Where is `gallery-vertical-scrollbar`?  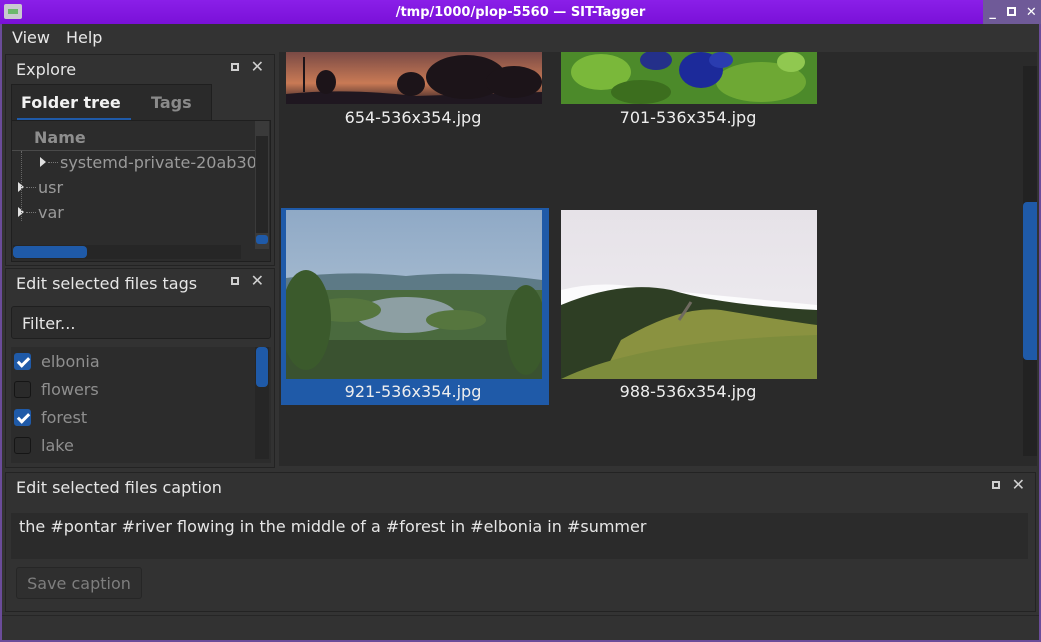 gallery-vertical-scrollbar is located at coordinates (1030, 261).